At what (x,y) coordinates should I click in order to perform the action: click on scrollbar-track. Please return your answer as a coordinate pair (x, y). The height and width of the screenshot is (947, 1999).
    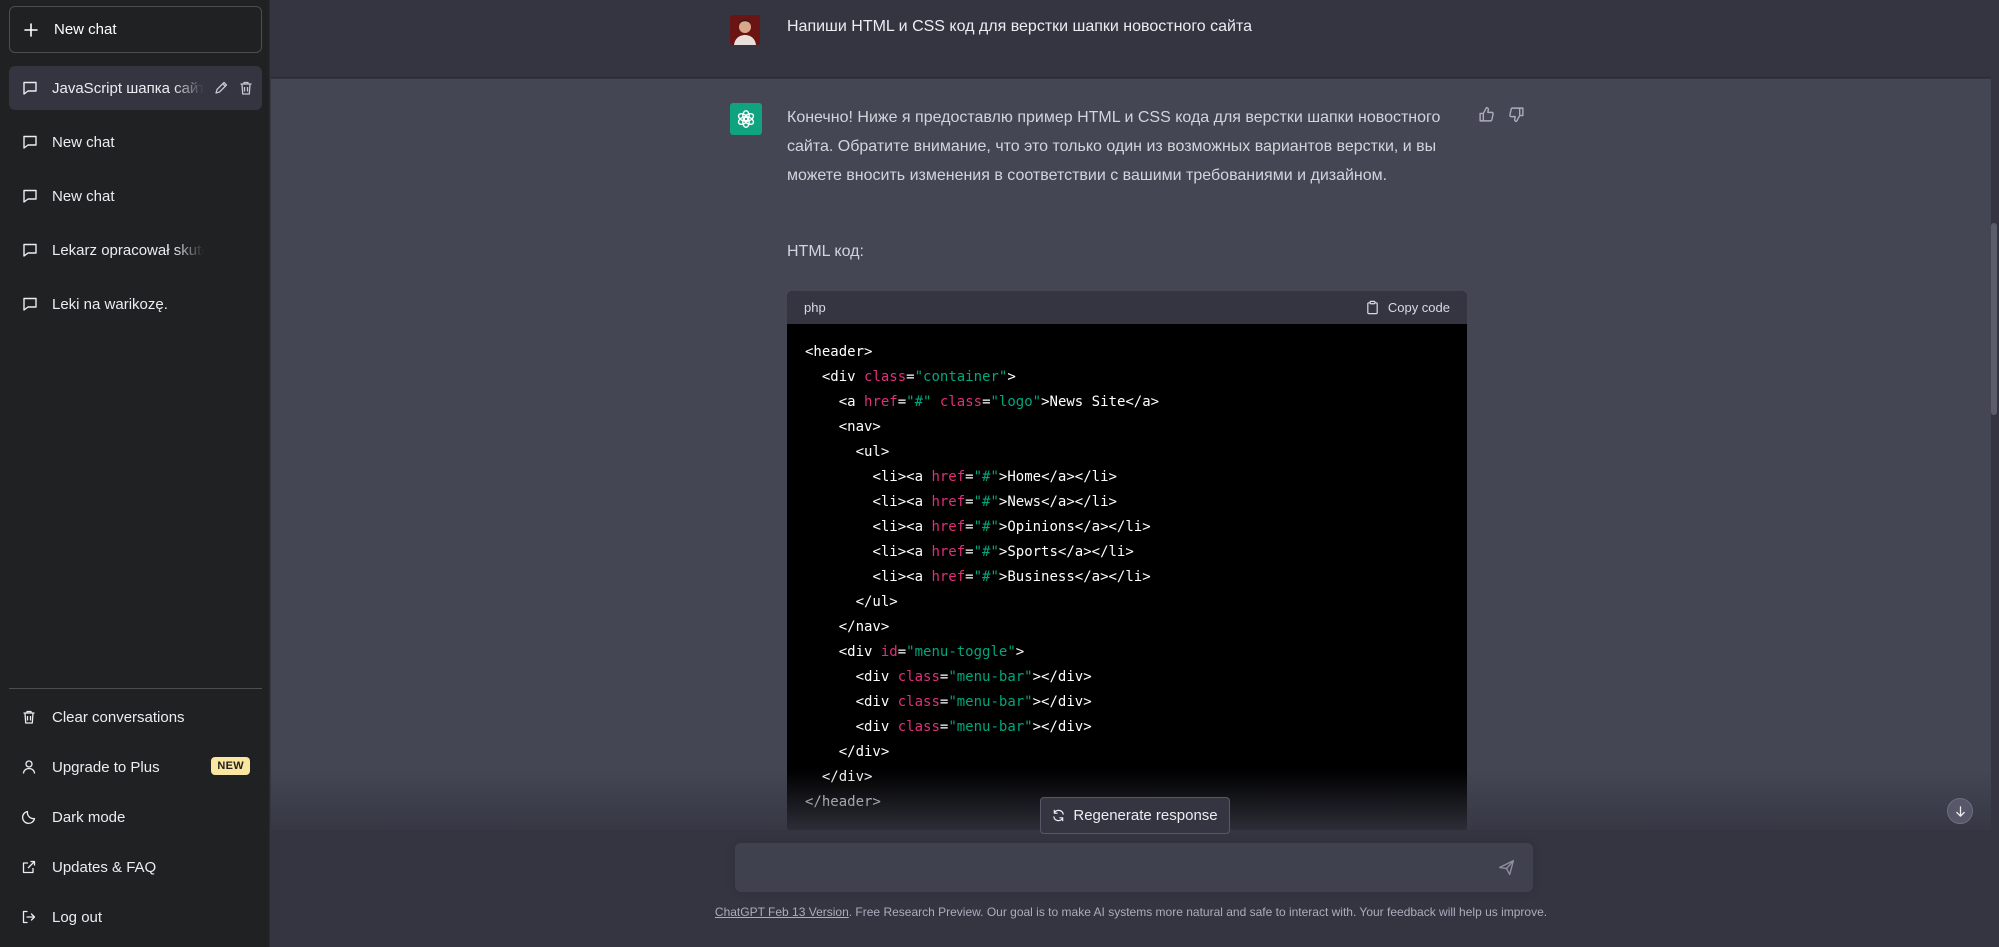
    Looking at the image, I should click on (1995, 473).